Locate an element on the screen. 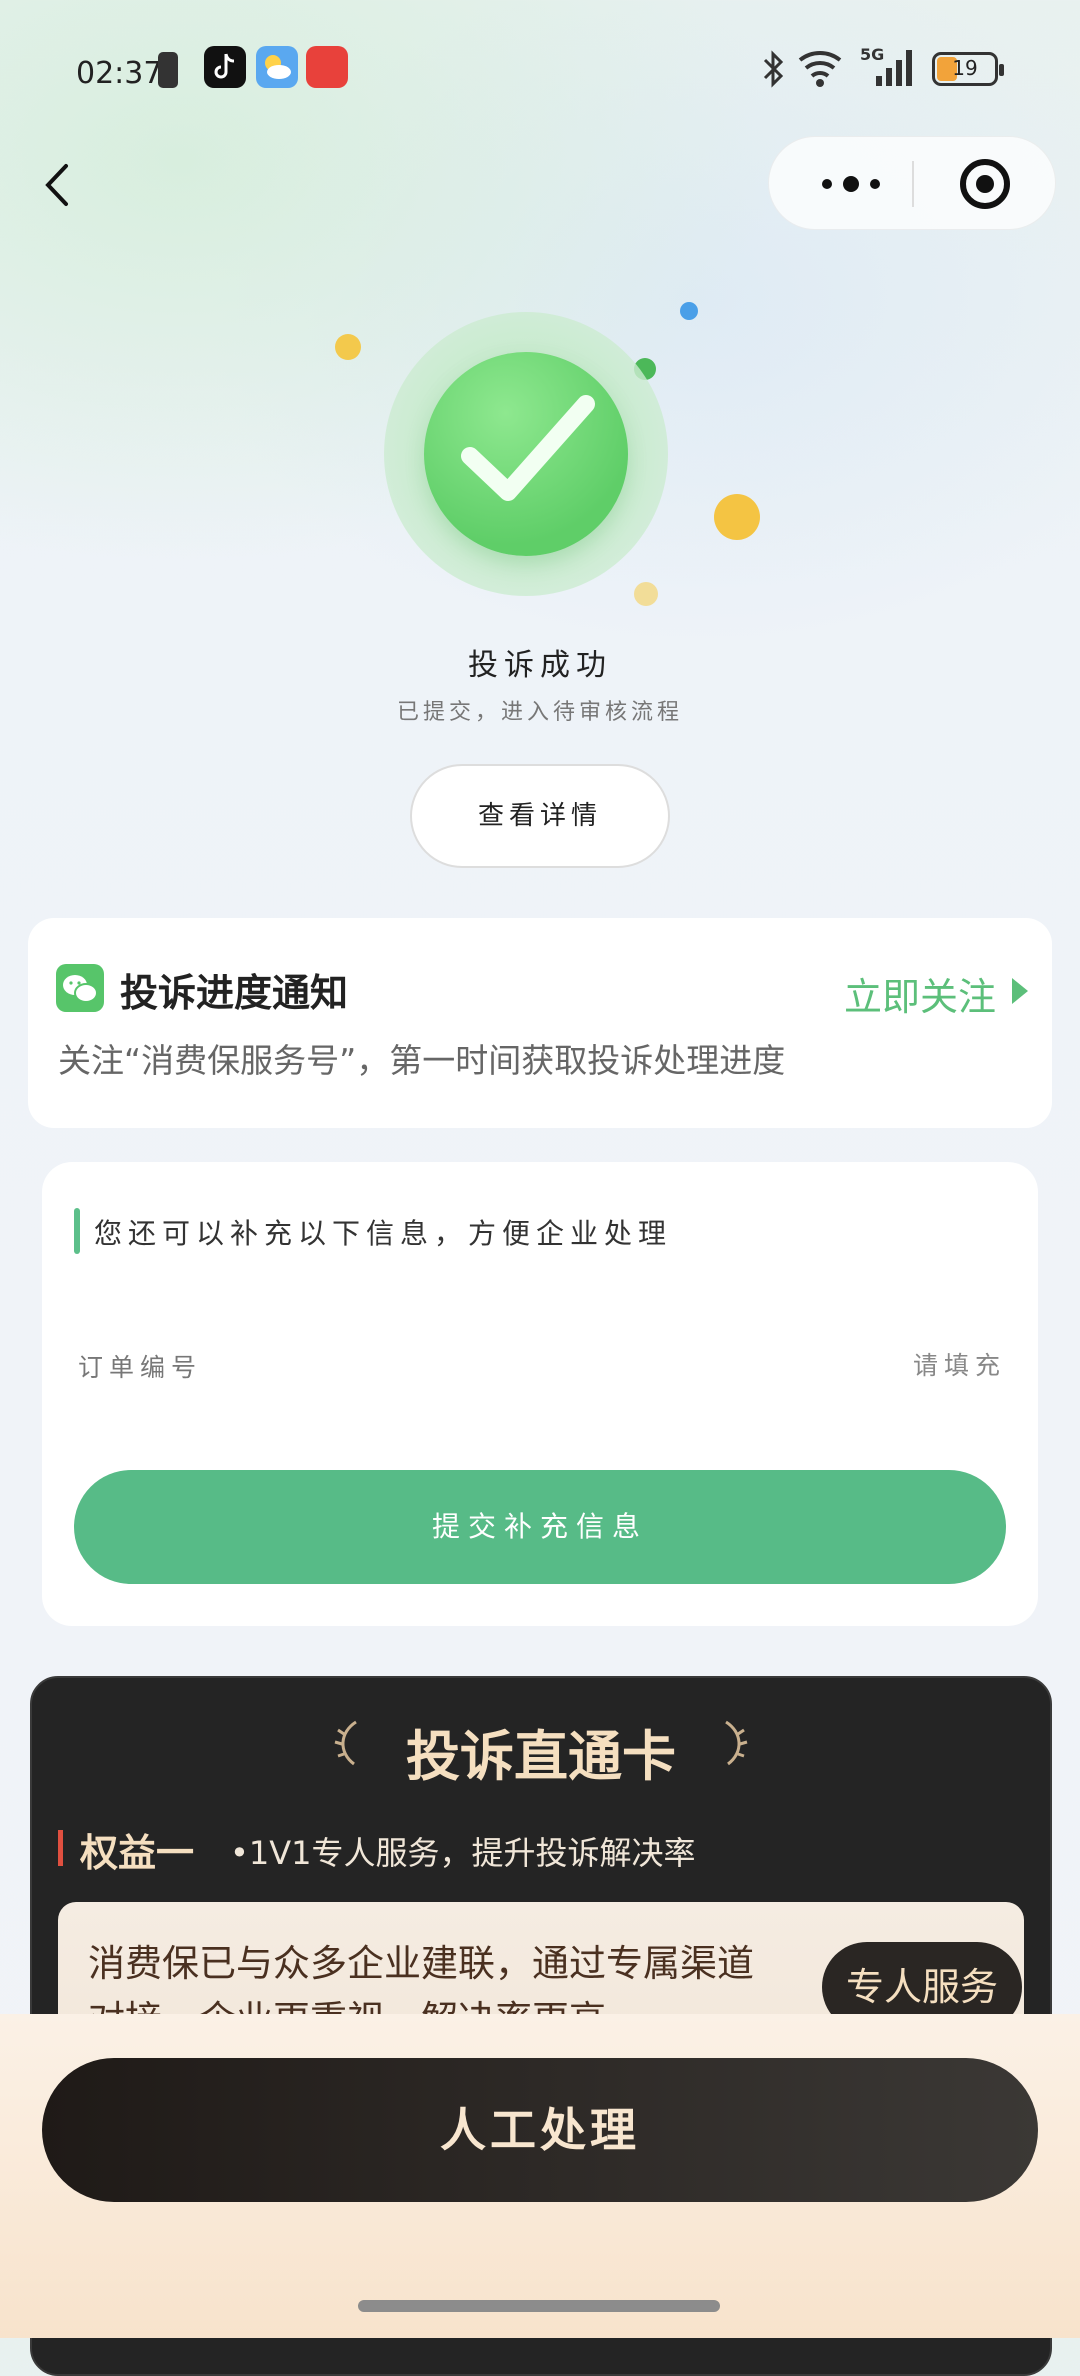 This screenshot has height=2376, width=1080. capsule-divider is located at coordinates (913, 184).